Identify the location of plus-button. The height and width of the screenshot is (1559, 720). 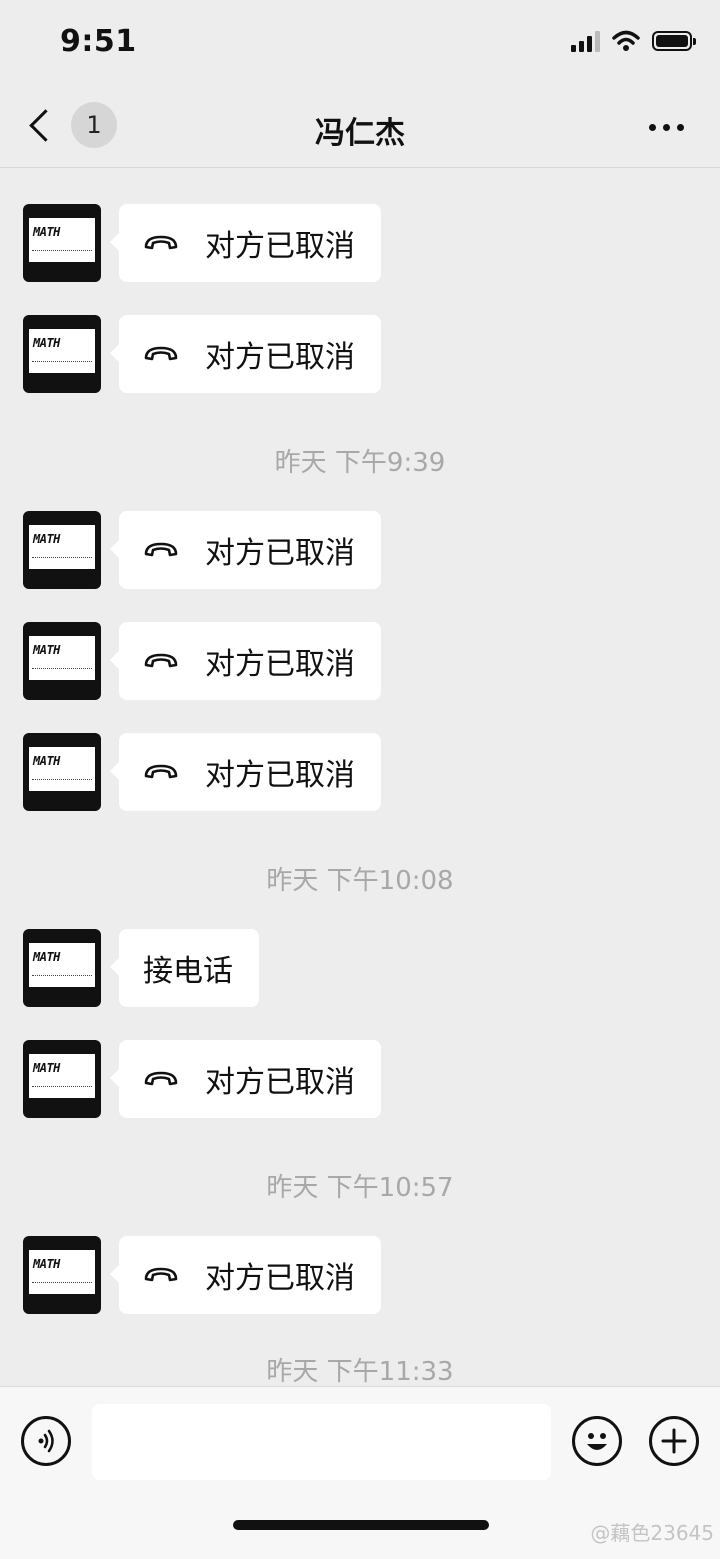
(674, 1441).